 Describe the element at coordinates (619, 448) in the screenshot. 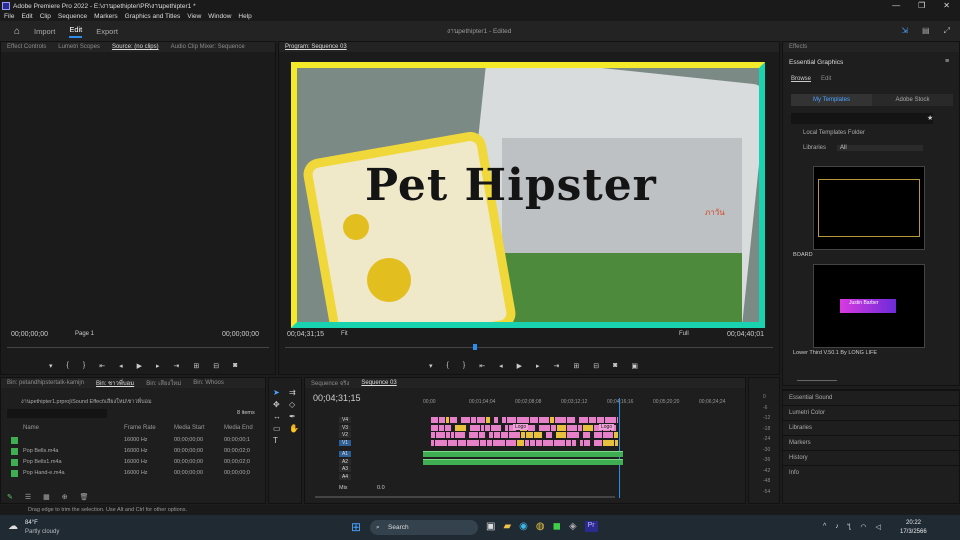

I see `timeline-playhead` at that location.